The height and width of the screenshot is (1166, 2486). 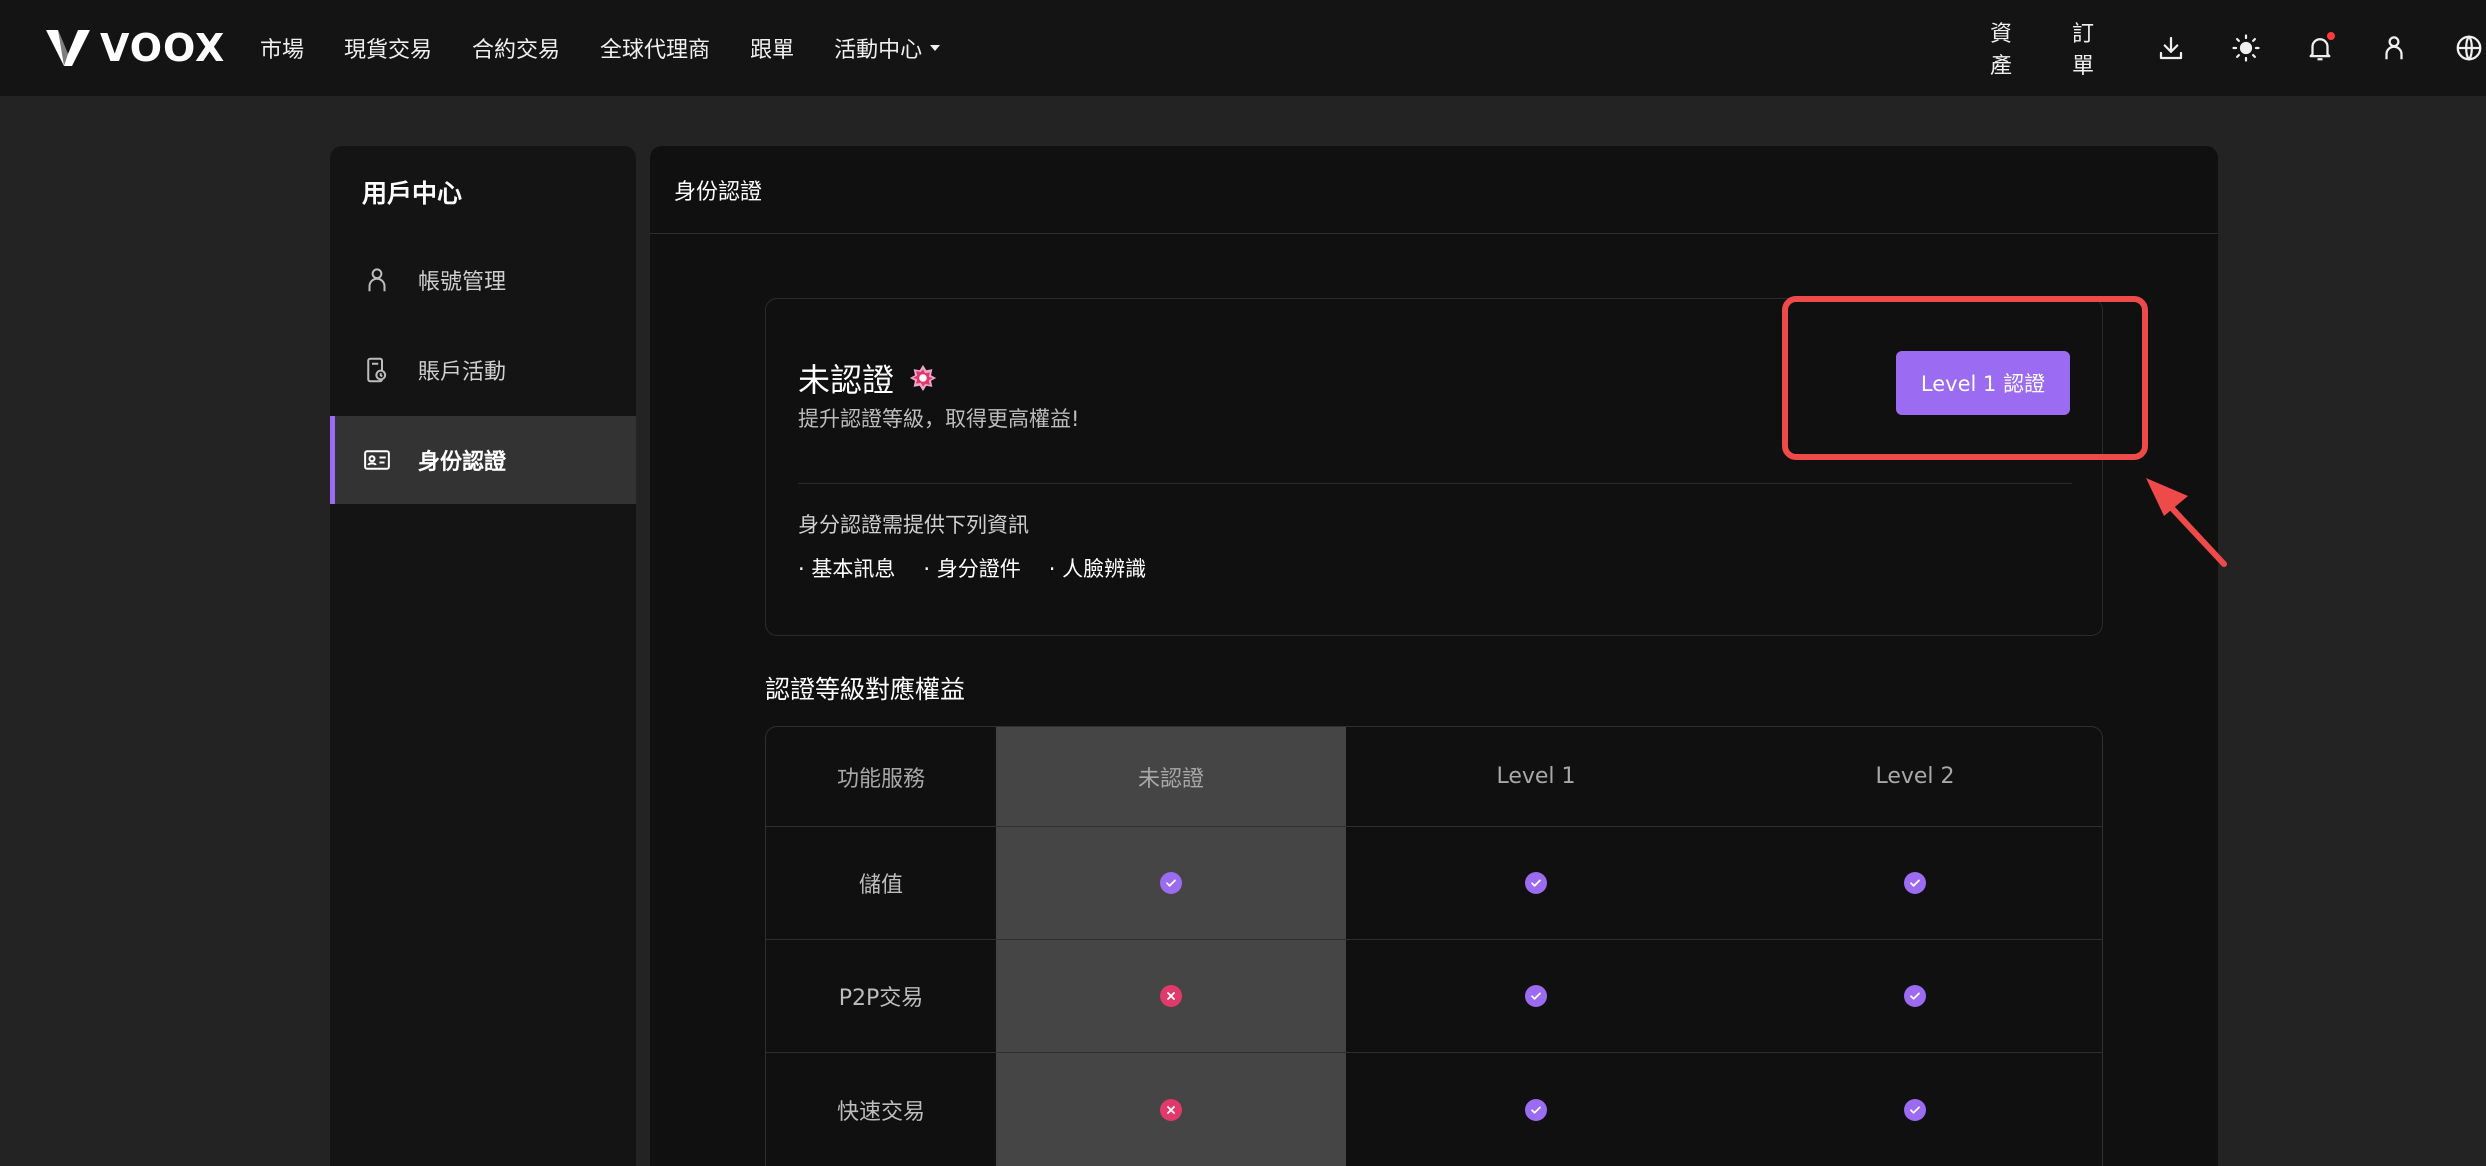 I want to click on main-nav: 市場 現貨交易 合約交易 全球代理商 跟單 活動中心, so click(x=600, y=48).